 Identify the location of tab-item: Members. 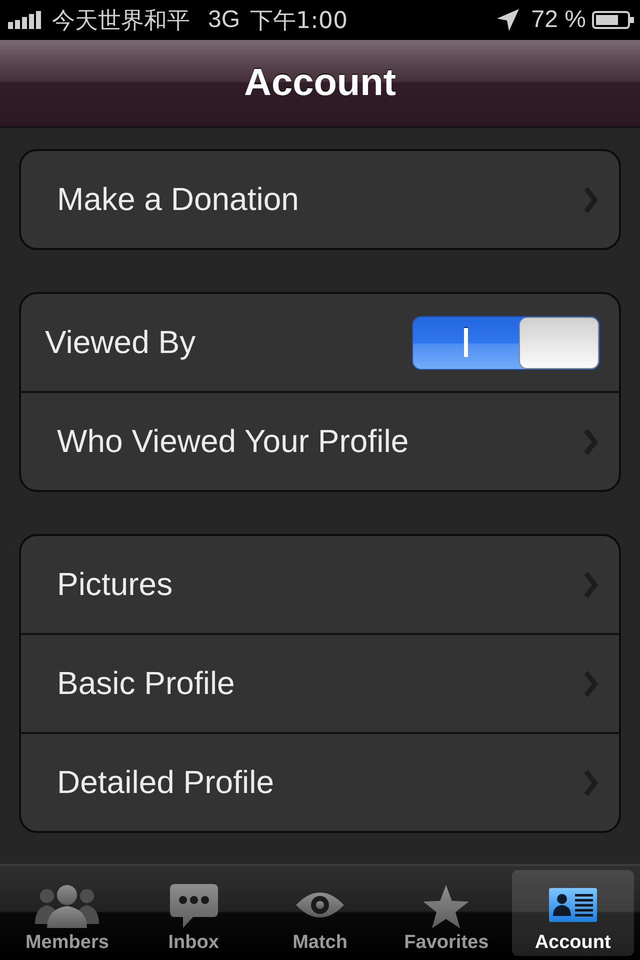
(67, 913).